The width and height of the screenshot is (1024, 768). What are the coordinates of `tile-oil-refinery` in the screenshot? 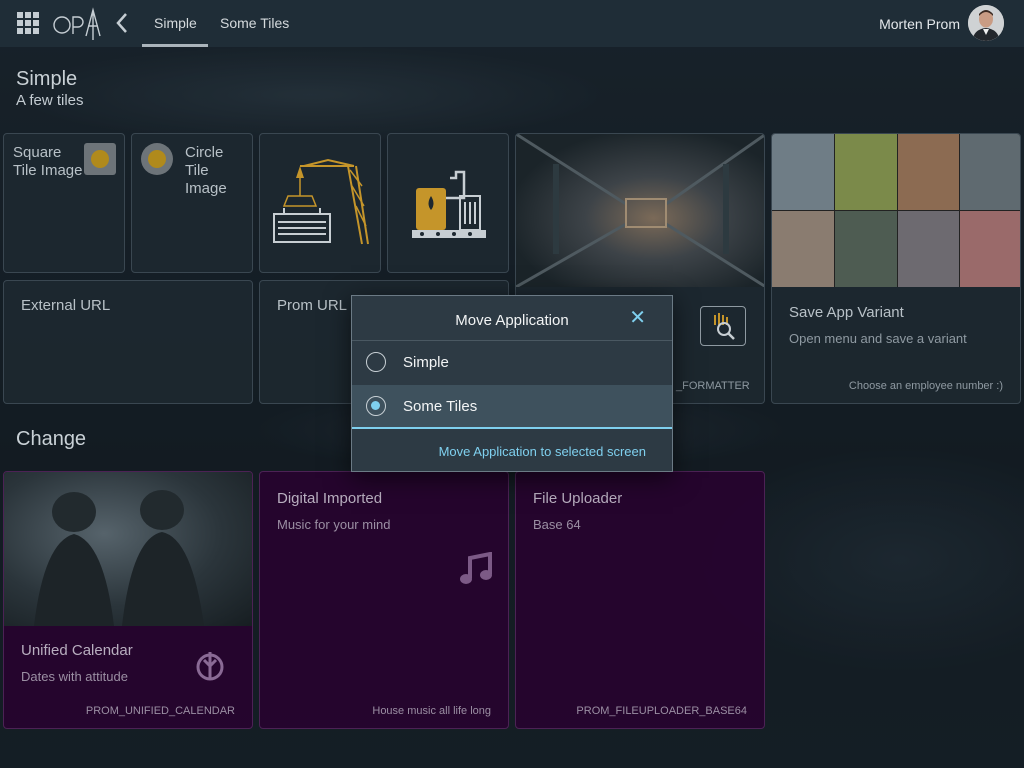 It's located at (448, 203).